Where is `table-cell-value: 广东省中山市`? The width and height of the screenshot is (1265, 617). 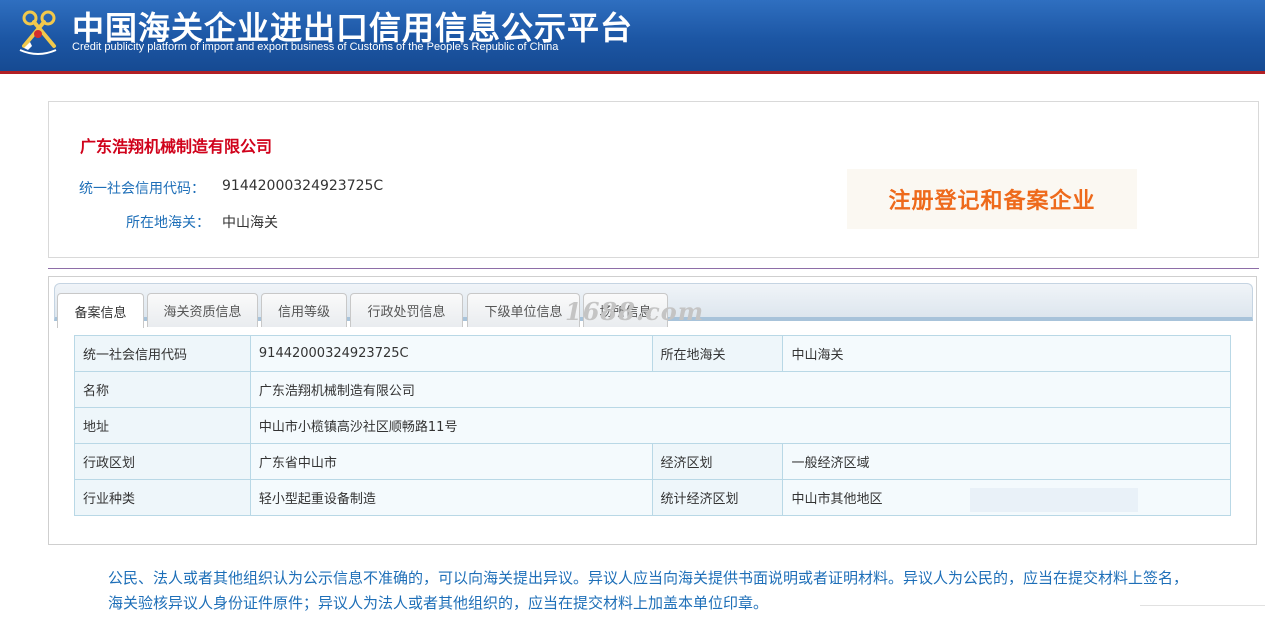 table-cell-value: 广东省中山市 is located at coordinates (451, 461).